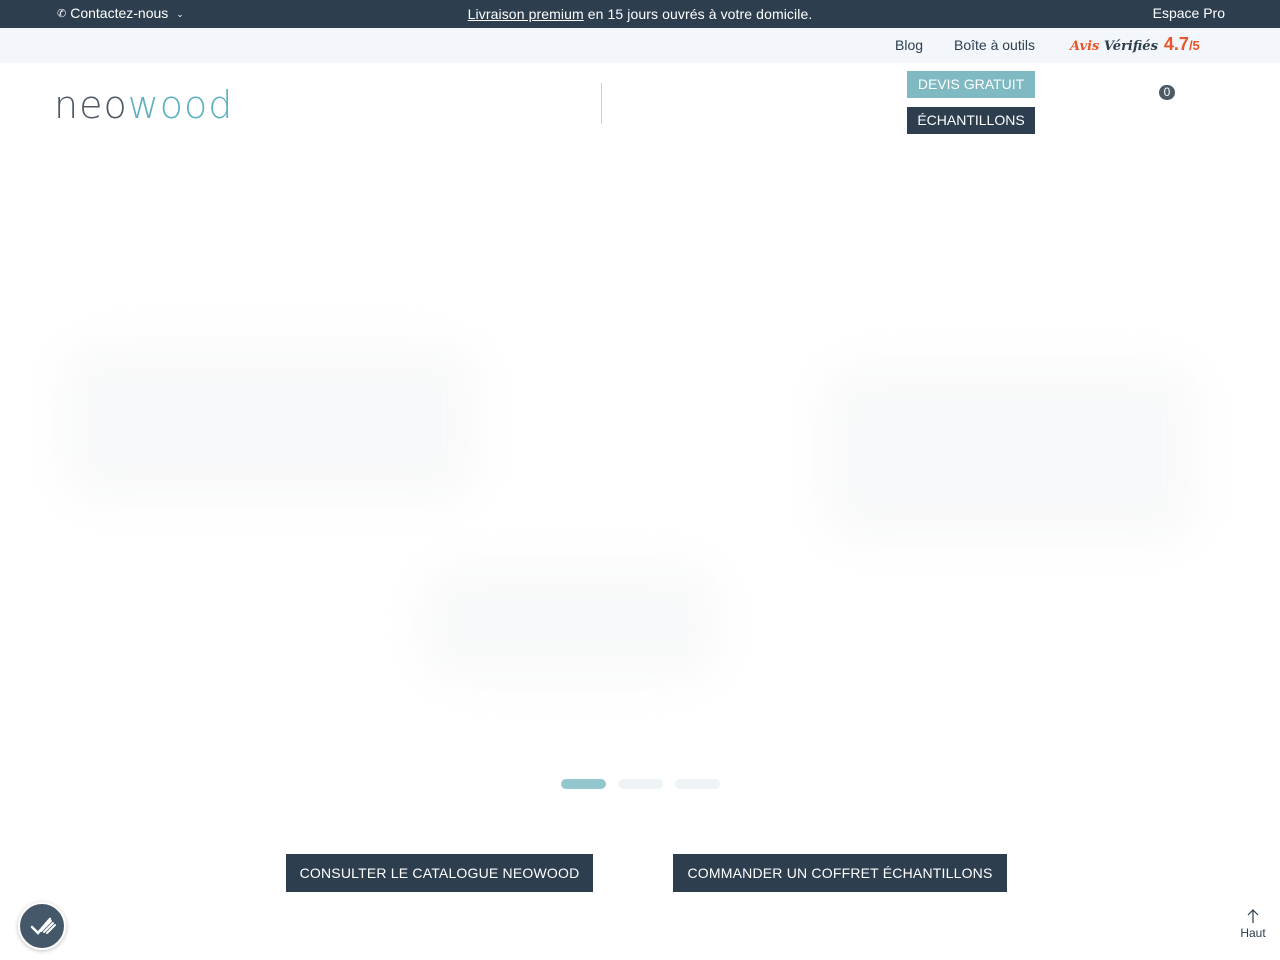 This screenshot has height=960, width=1280. I want to click on promo-text: en 15 jours ouvrés à votre domicile., so click(698, 14).